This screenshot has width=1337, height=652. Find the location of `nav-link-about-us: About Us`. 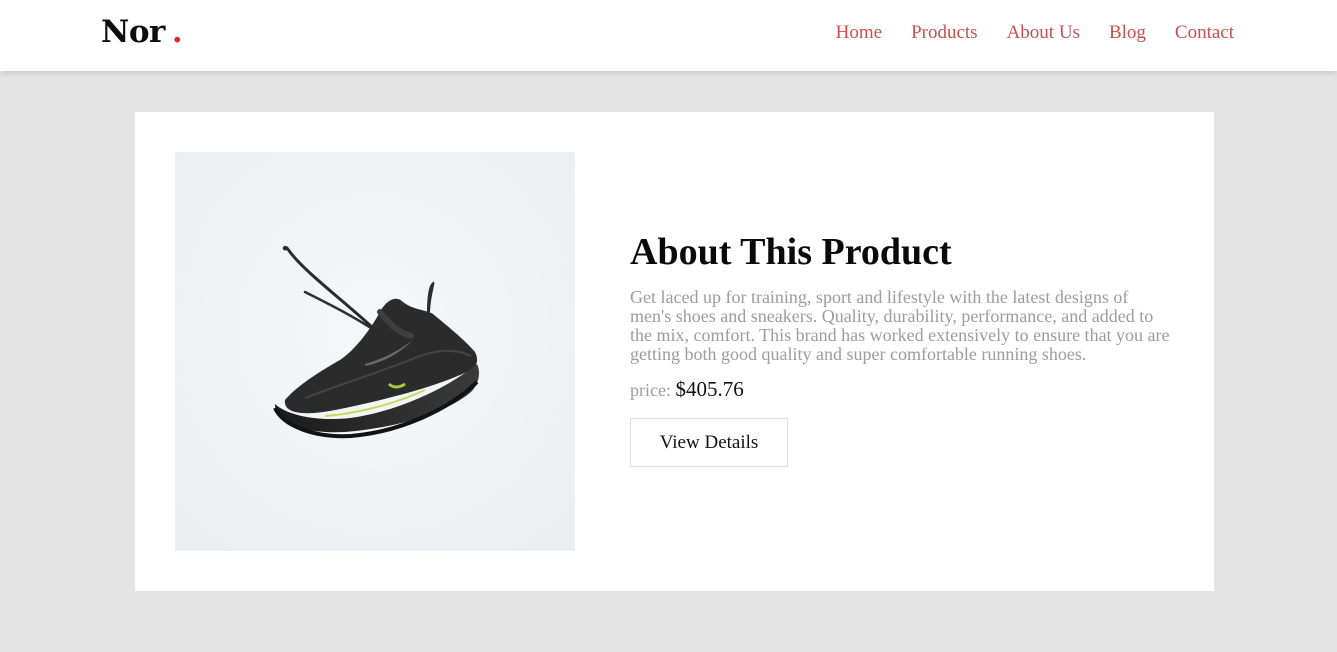

nav-link-about-us: About Us is located at coordinates (1043, 33).